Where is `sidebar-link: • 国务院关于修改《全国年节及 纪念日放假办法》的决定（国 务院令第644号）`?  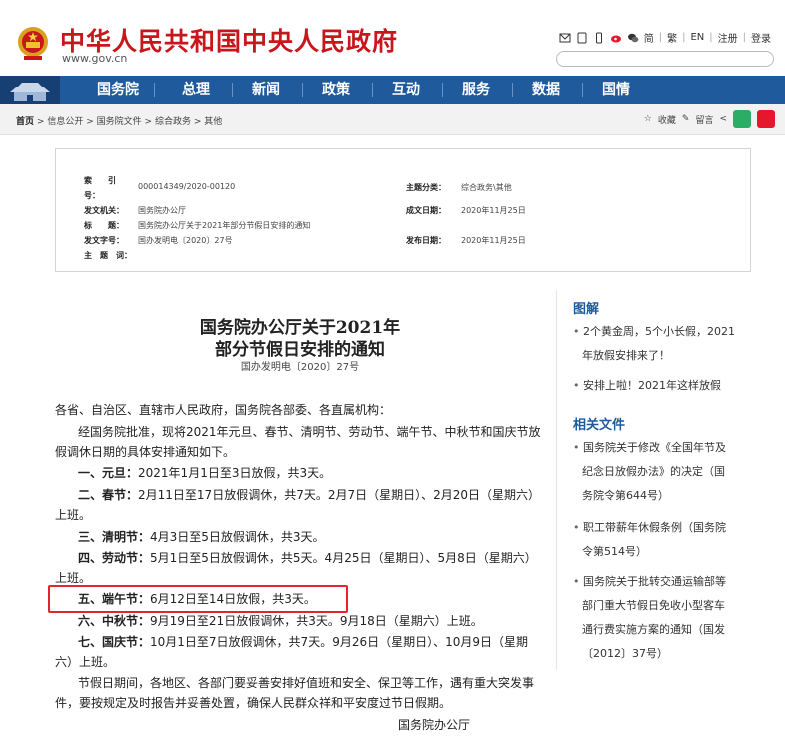
sidebar-link: • 国务院关于修改《全国年节及 纪念日放假办法》的决定（国 务院令第644号） is located at coordinates (673, 472).